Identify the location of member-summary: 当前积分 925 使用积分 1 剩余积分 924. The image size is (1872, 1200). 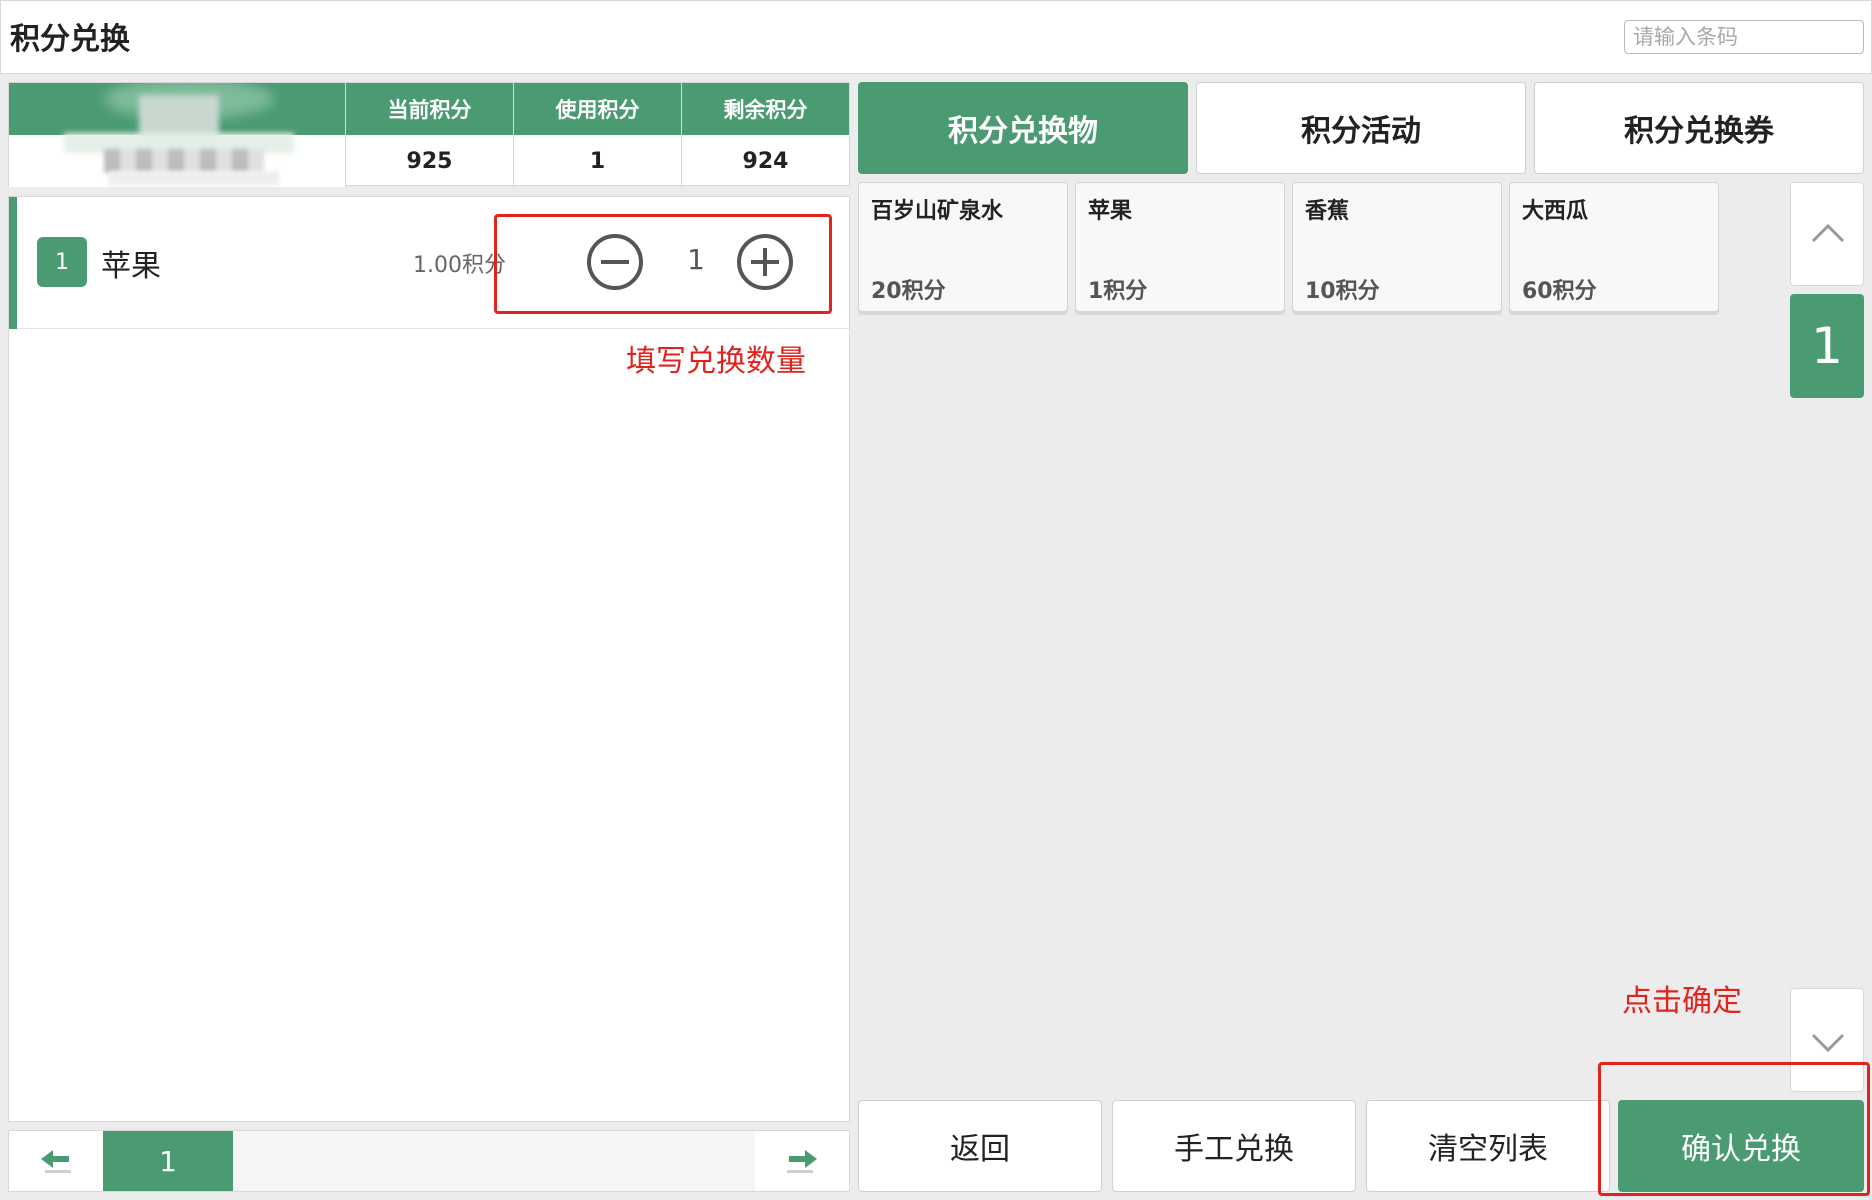
(429, 134).